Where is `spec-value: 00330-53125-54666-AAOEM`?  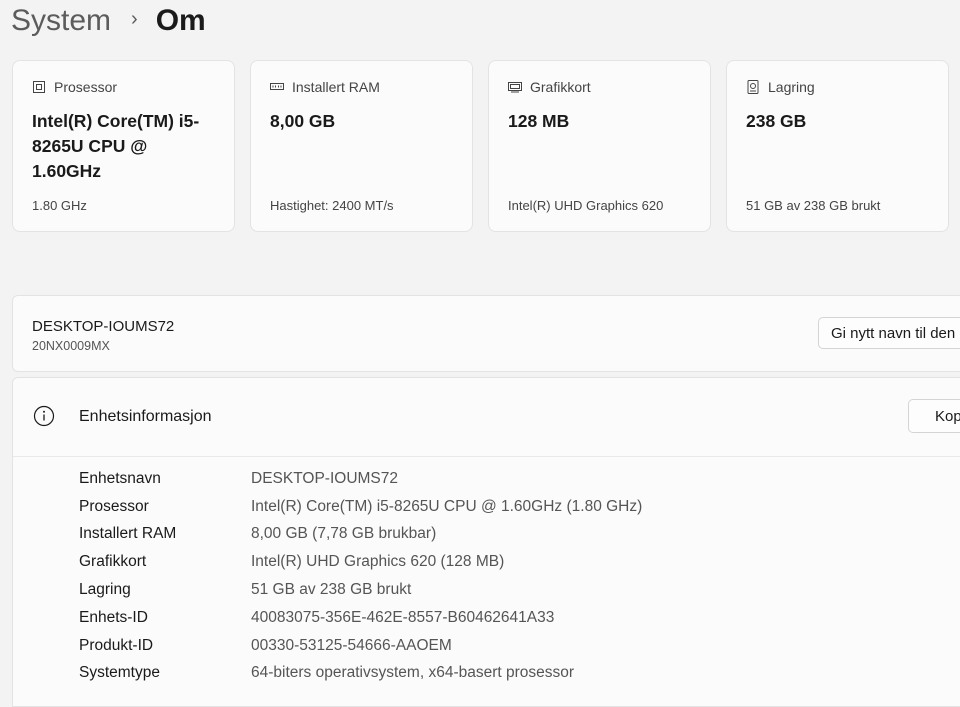
spec-value: 00330-53125-54666-AAOEM is located at coordinates (351, 645).